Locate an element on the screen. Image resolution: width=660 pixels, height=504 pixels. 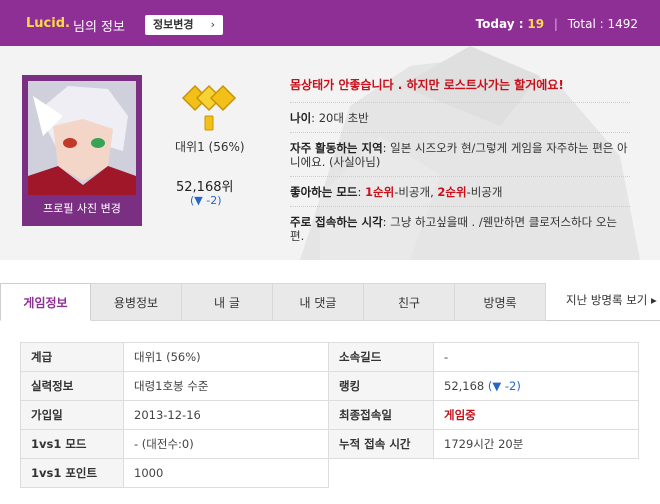
edit-info-button: 정보변경 › is located at coordinates (184, 25).